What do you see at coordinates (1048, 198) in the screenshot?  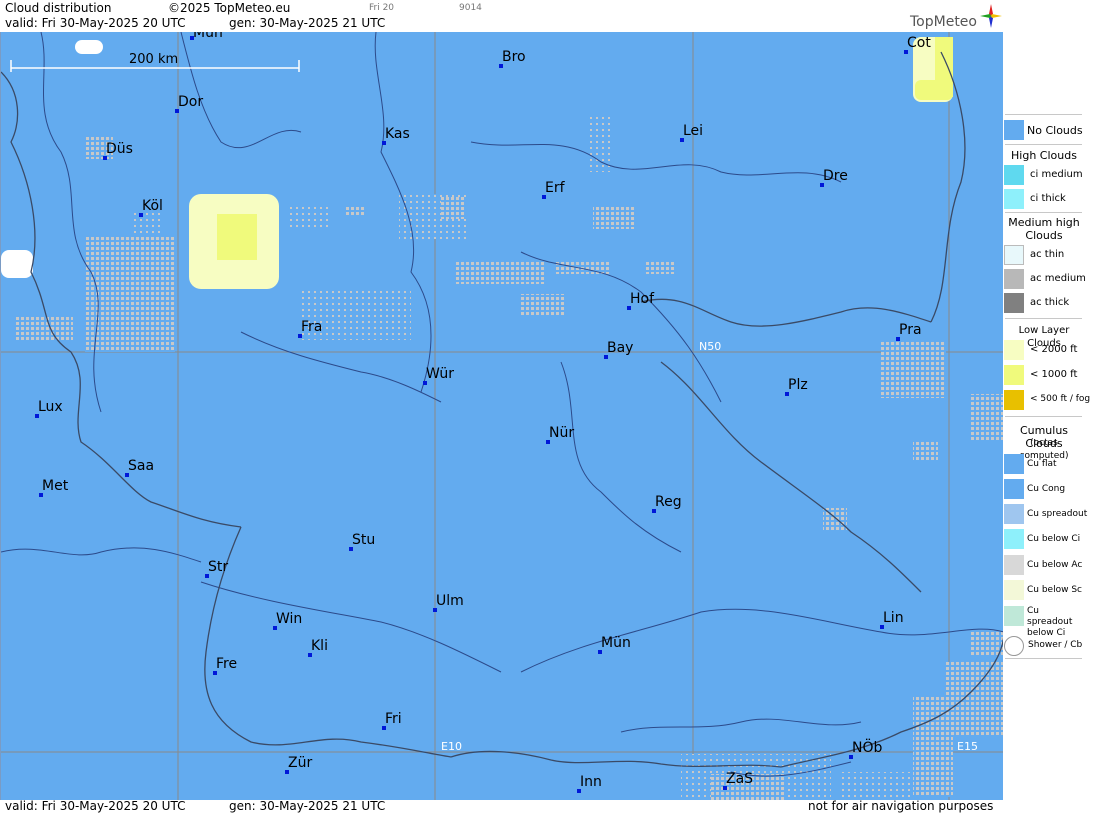 I see `legend-ci-thick: ci thick` at bounding box center [1048, 198].